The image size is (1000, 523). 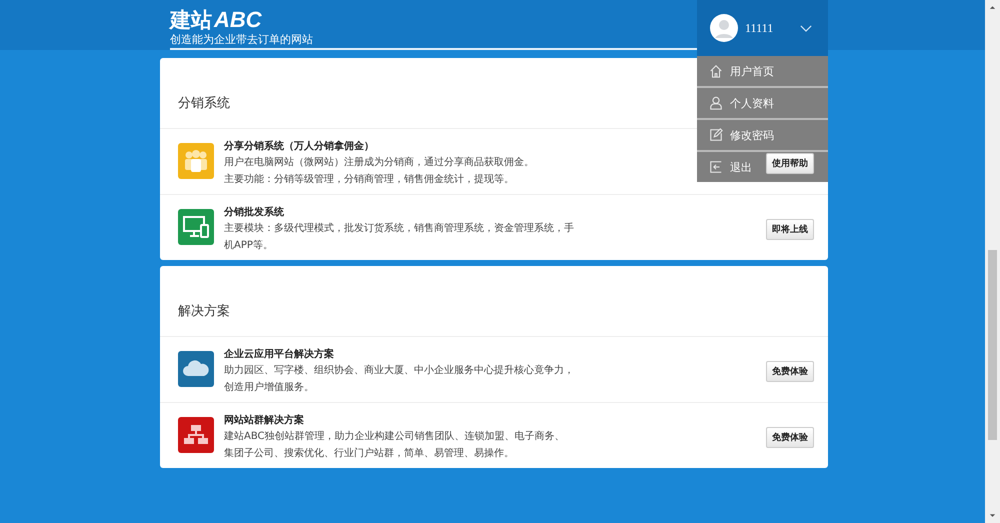 What do you see at coordinates (254, 213) in the screenshot?
I see `item-title: 分销批发系统` at bounding box center [254, 213].